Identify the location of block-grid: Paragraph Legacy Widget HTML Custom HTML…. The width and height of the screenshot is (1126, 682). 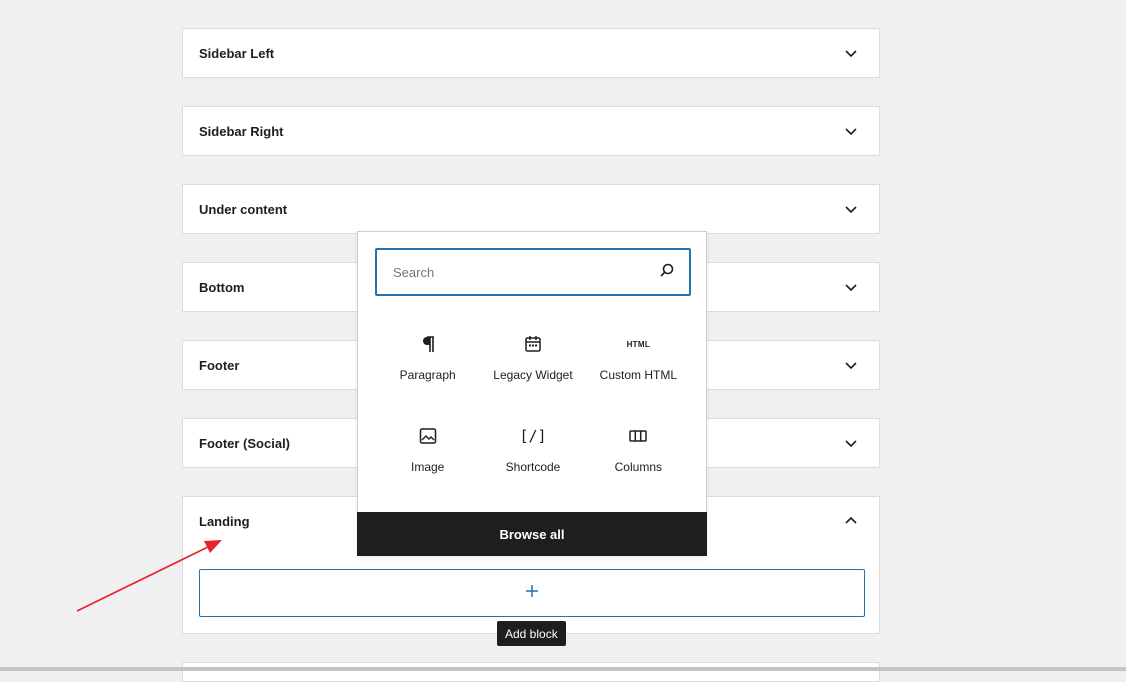
(533, 404).